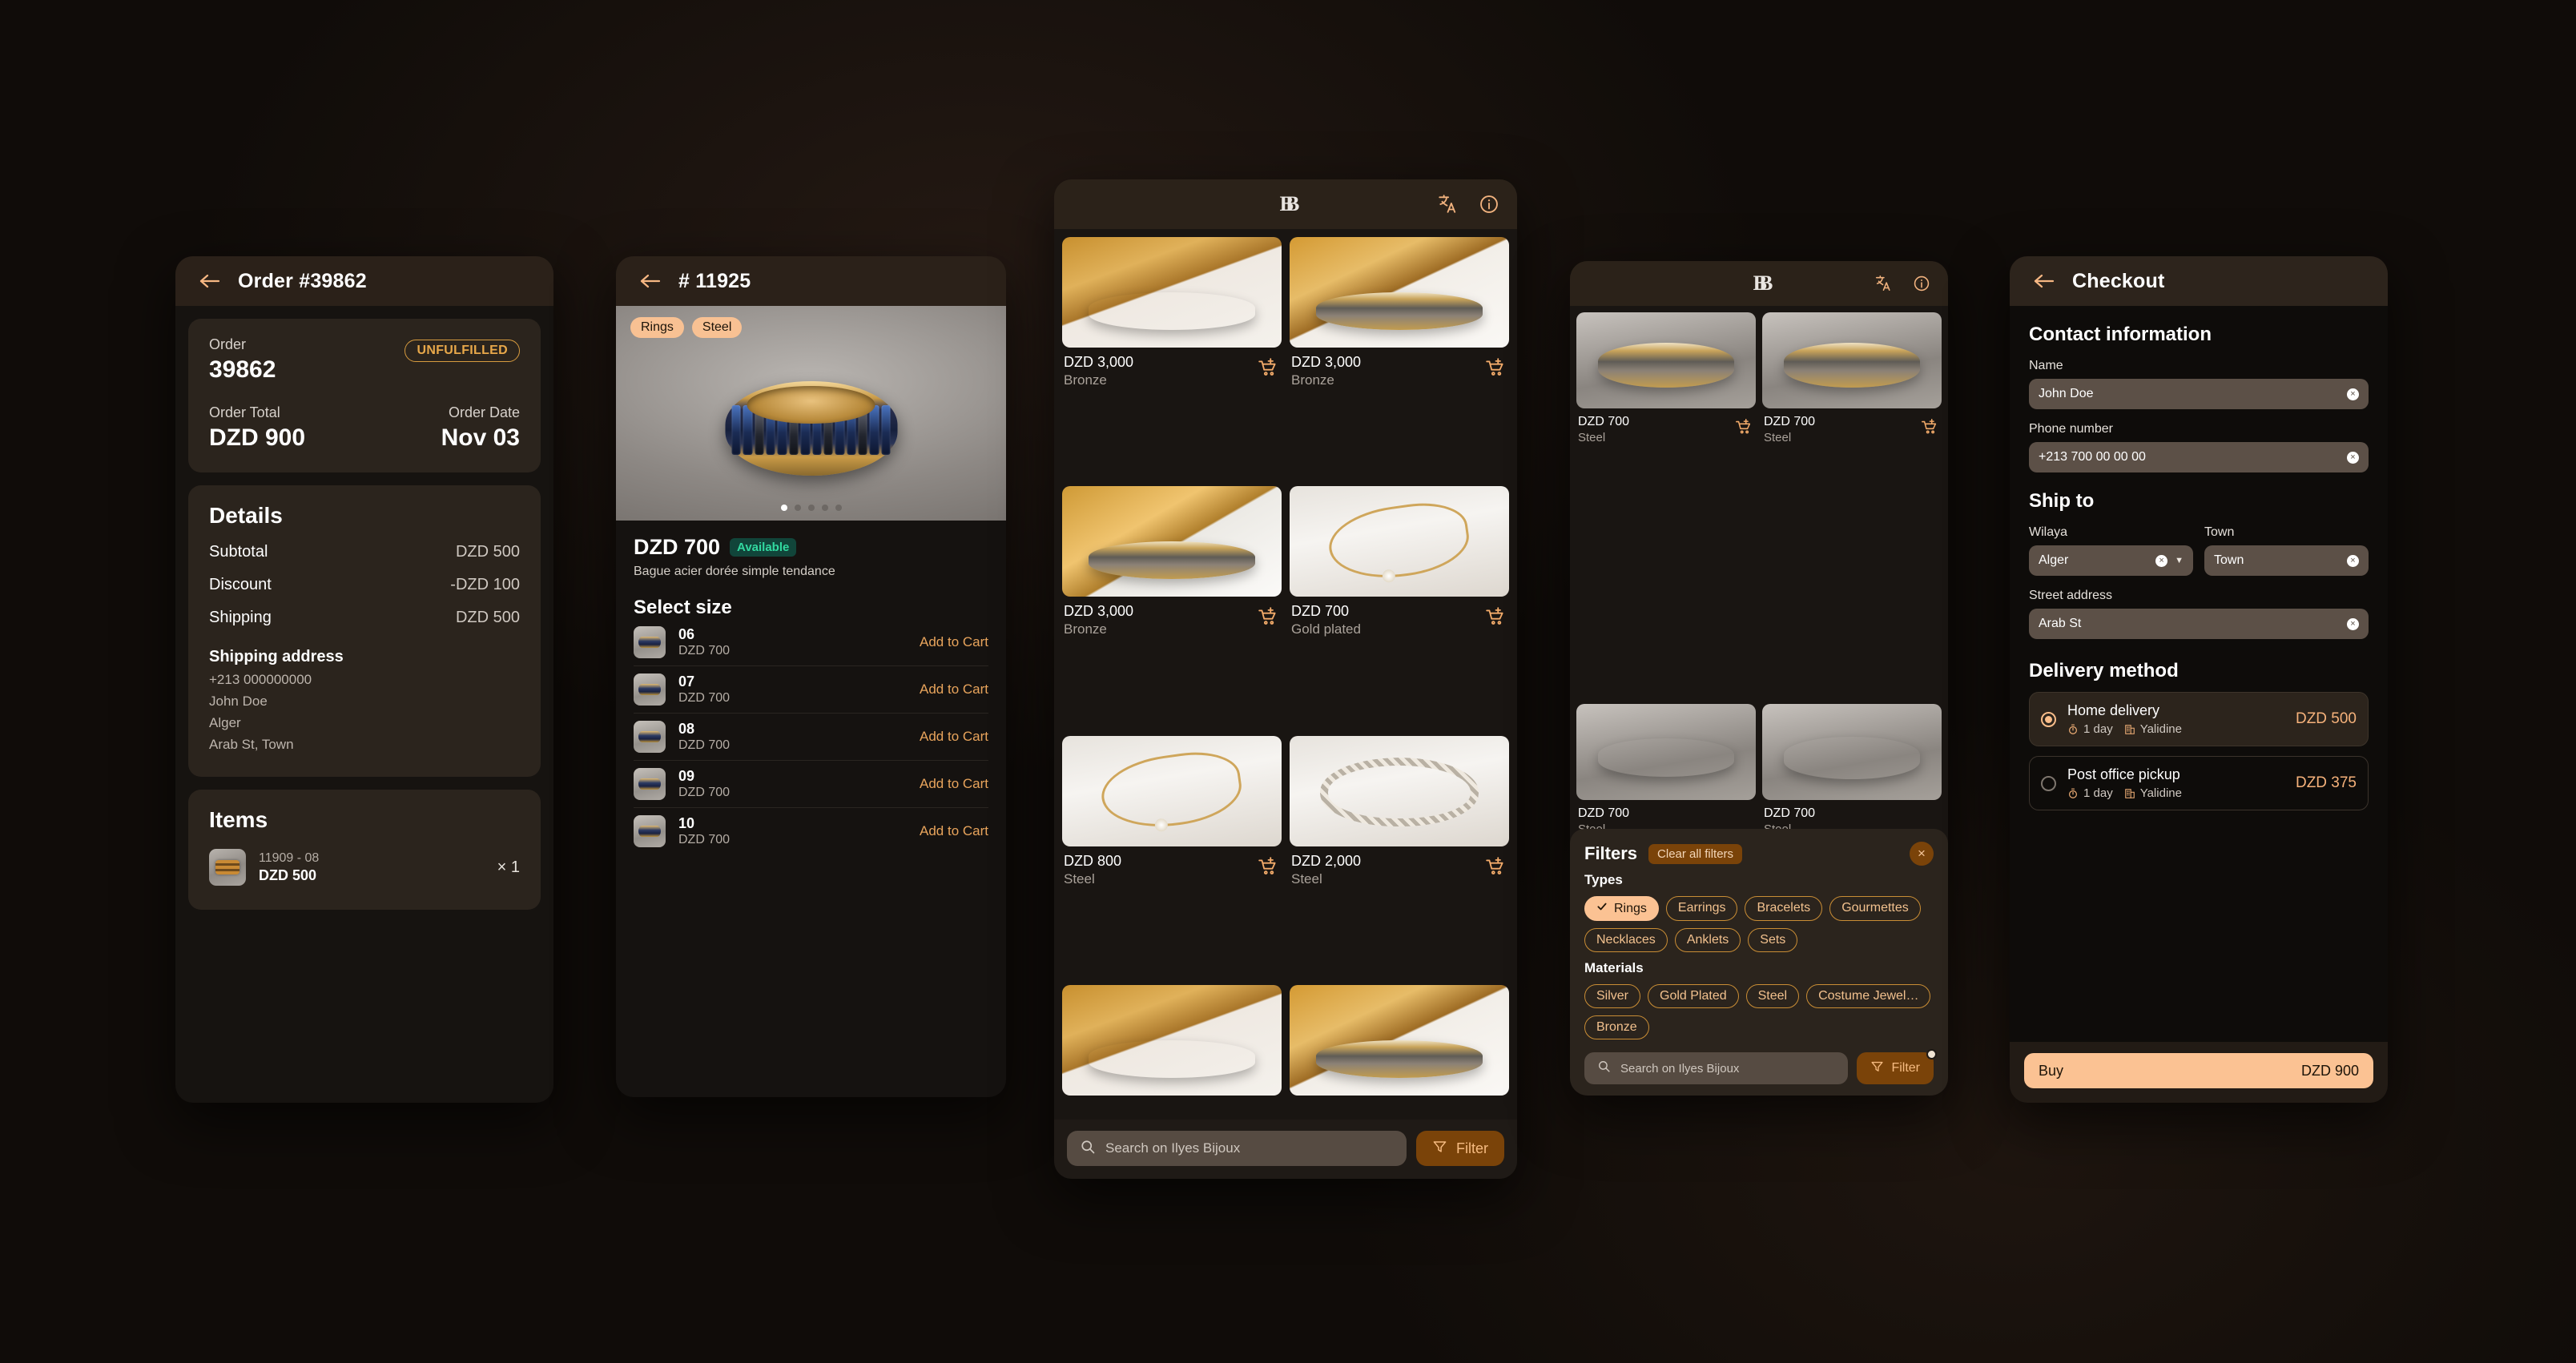 The width and height of the screenshot is (2576, 1363). I want to click on type-chip-gourmettes: Gourmettes, so click(1875, 908).